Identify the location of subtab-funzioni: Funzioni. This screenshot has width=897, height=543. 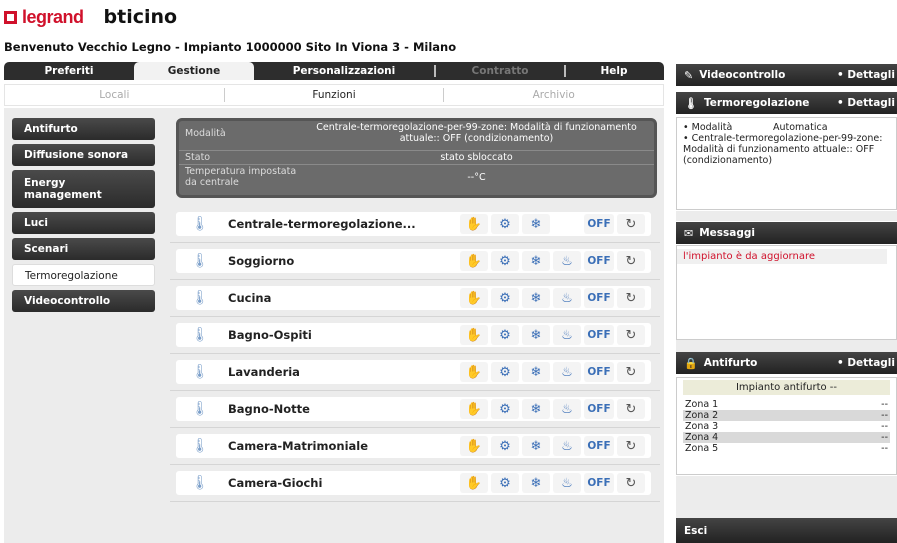
(335, 95).